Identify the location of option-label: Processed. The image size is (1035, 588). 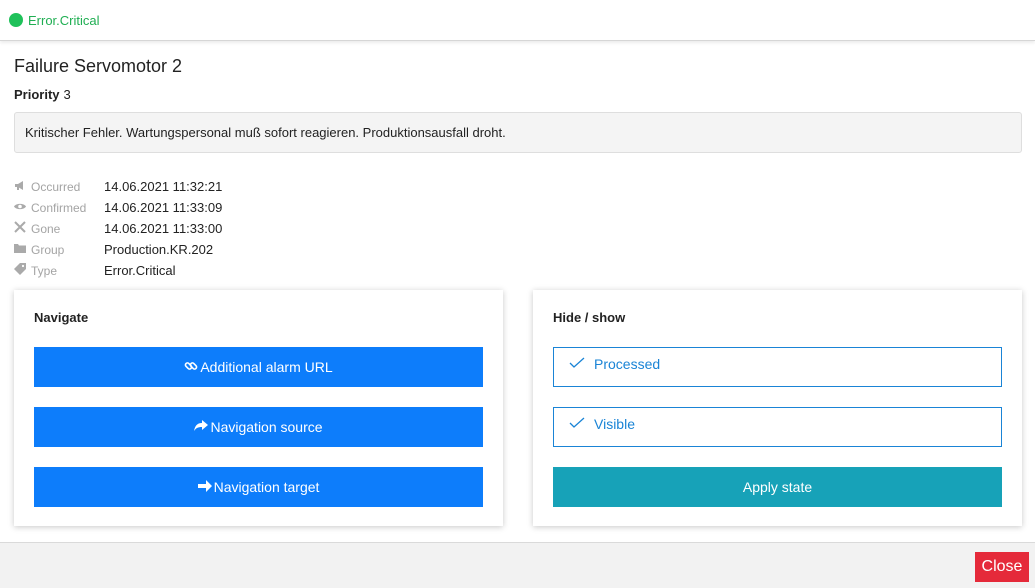
(627, 364).